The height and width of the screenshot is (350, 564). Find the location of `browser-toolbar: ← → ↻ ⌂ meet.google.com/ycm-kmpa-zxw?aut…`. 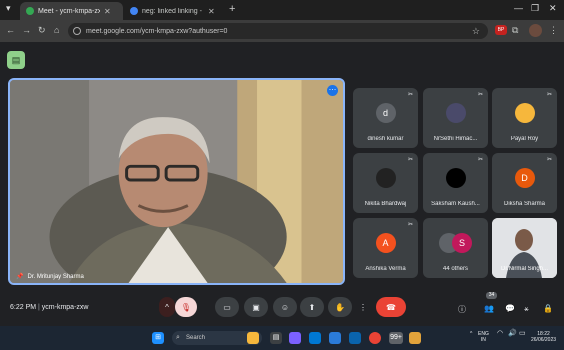

browser-toolbar: ← → ↻ ⌂ meet.google.com/ycm-kmpa-zxw?aut… is located at coordinates (282, 31).